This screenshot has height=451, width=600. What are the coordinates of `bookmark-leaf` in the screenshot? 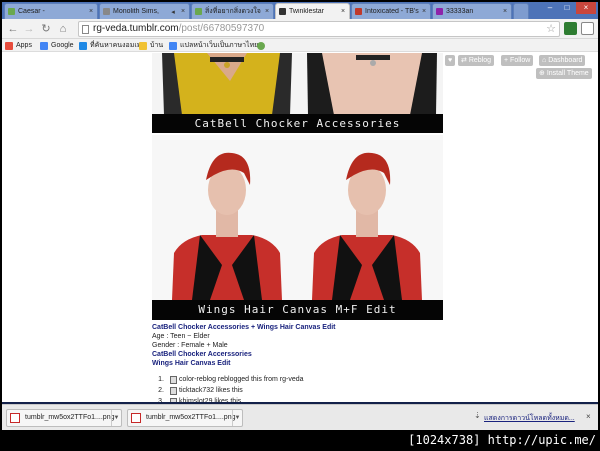 It's located at (262, 45).